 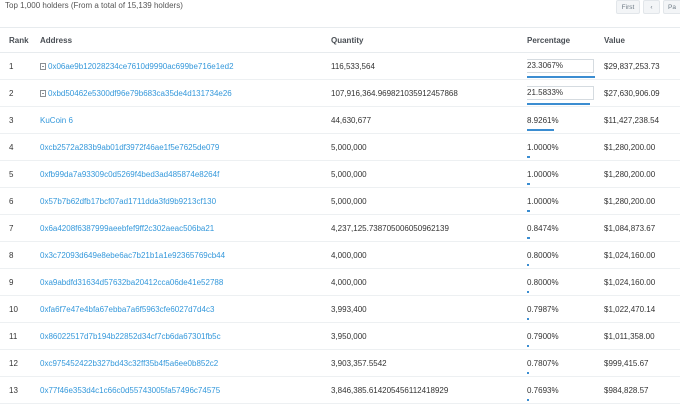 I want to click on percentage-display: 1.0000%, so click(x=565, y=177).